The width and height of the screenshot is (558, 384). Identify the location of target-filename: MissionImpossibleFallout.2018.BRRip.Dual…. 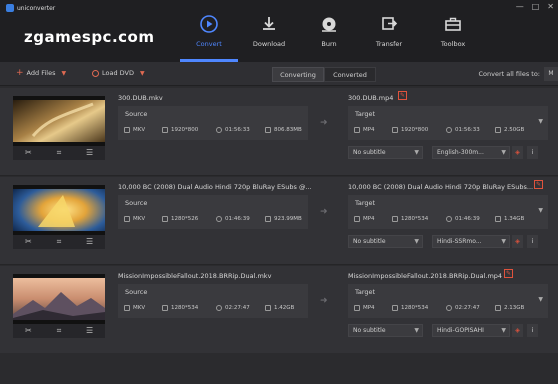
(425, 276).